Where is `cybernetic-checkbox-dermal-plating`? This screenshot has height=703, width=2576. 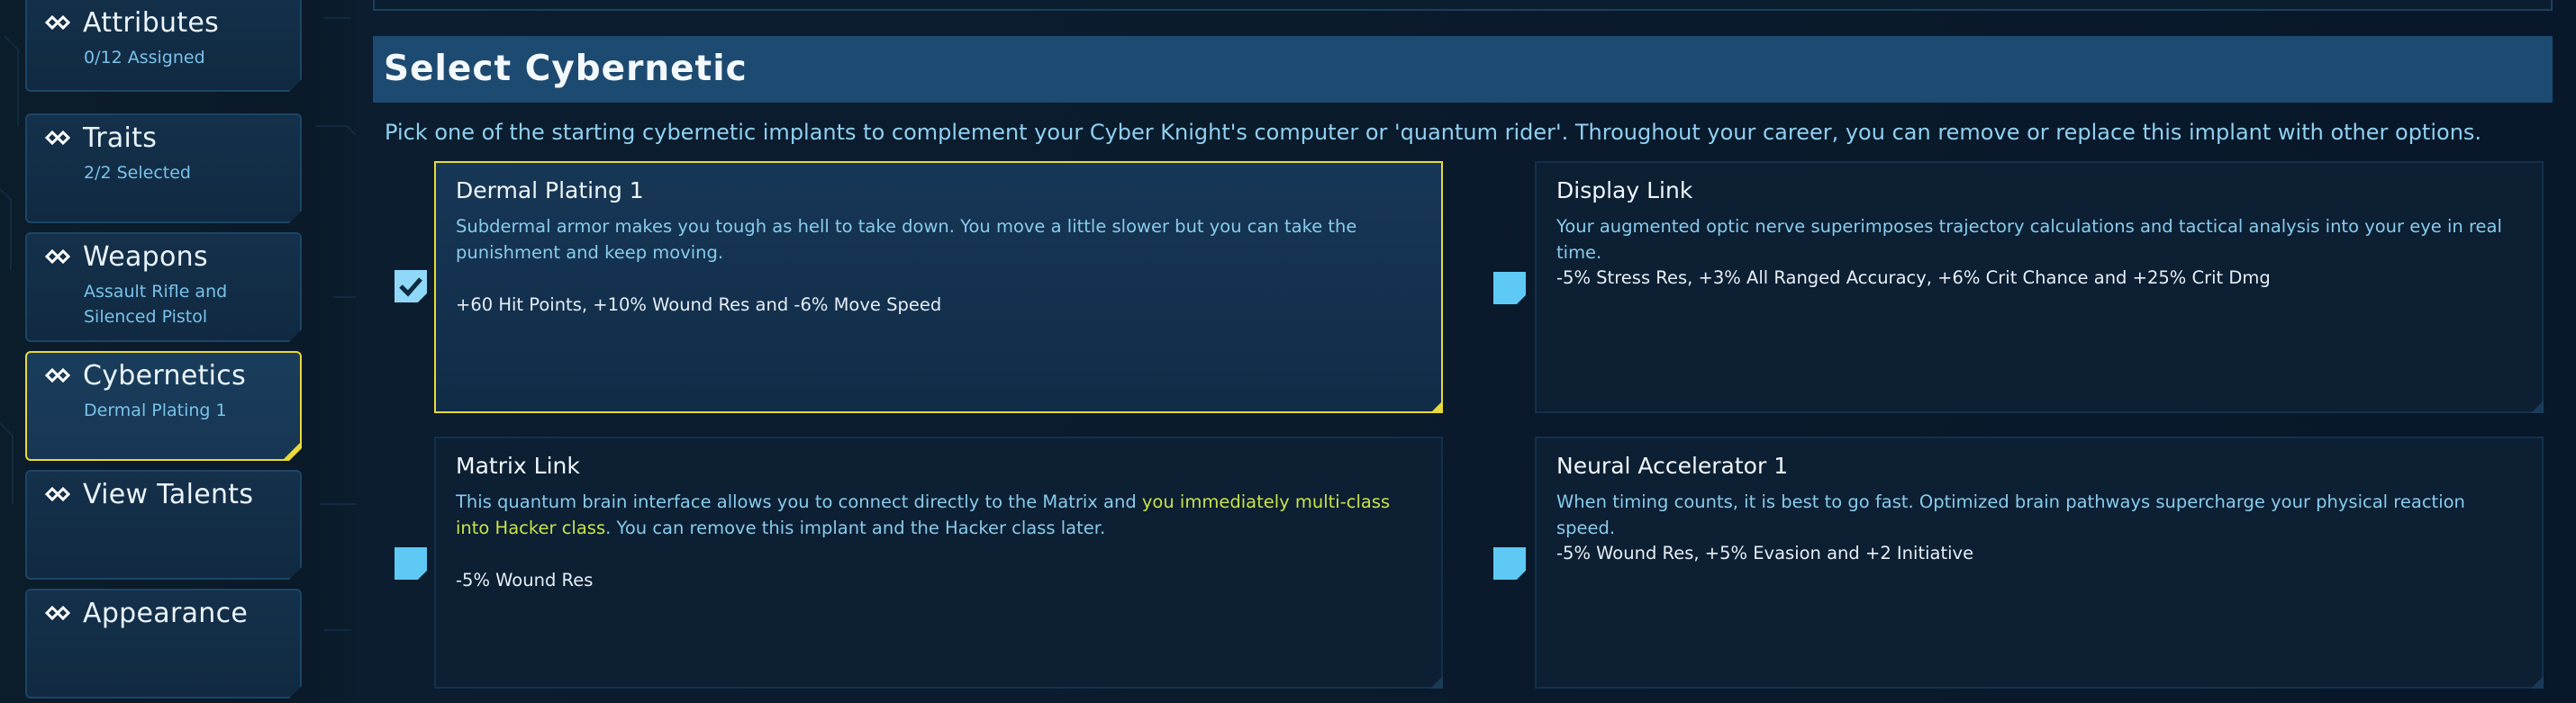 cybernetic-checkbox-dermal-plating is located at coordinates (411, 286).